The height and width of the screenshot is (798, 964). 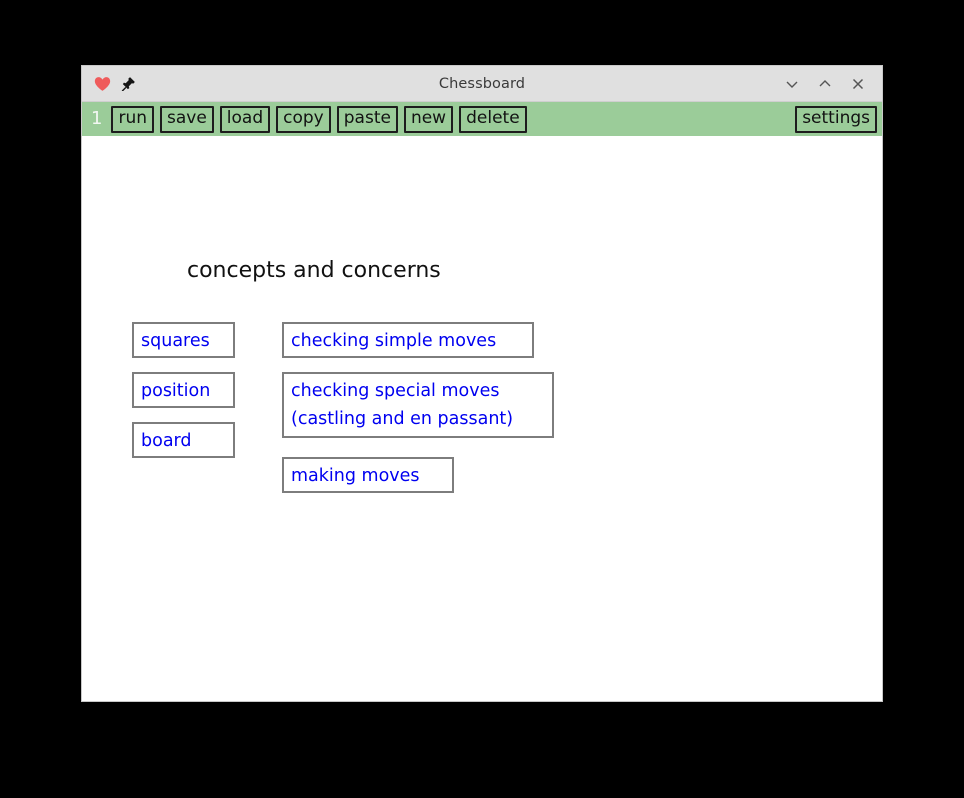 What do you see at coordinates (183, 390) in the screenshot?
I see `node-position: position` at bounding box center [183, 390].